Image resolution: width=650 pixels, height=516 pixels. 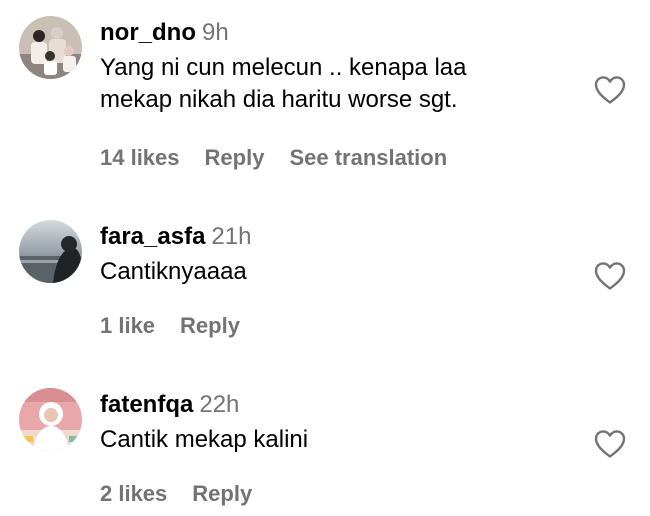 I want to click on likes-count: 14 likes, so click(x=140, y=158).